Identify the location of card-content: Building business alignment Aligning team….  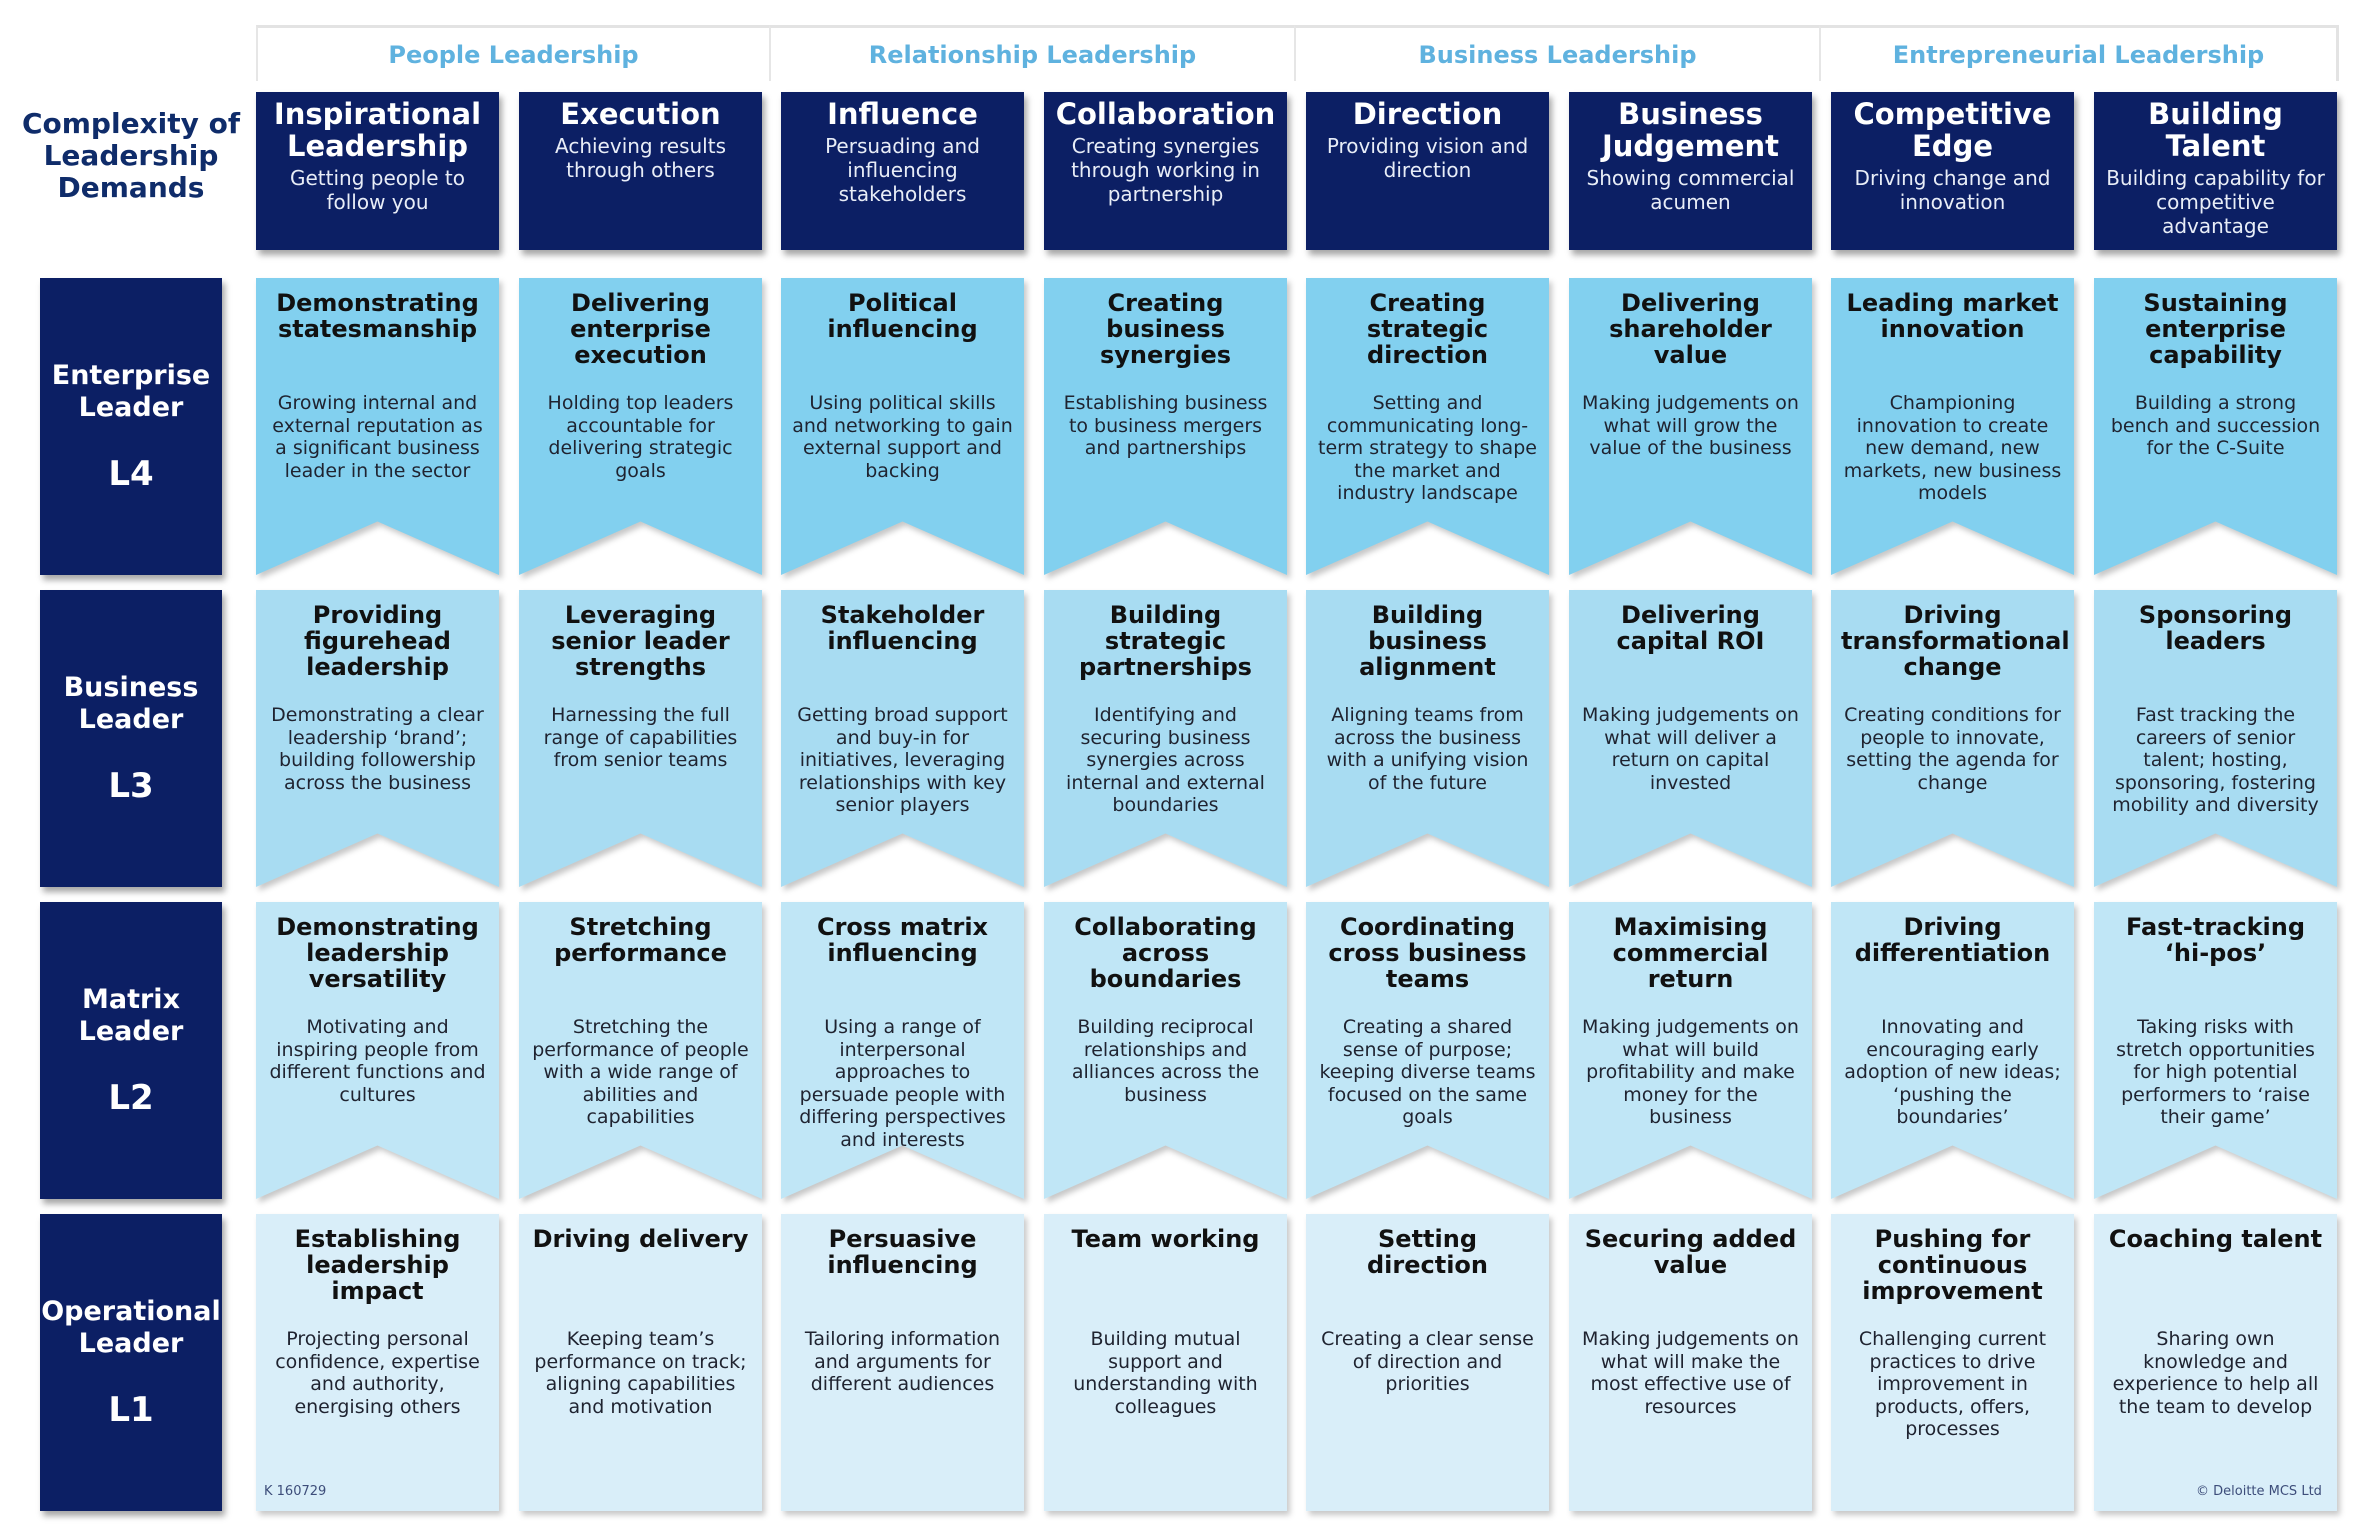
(1427, 692).